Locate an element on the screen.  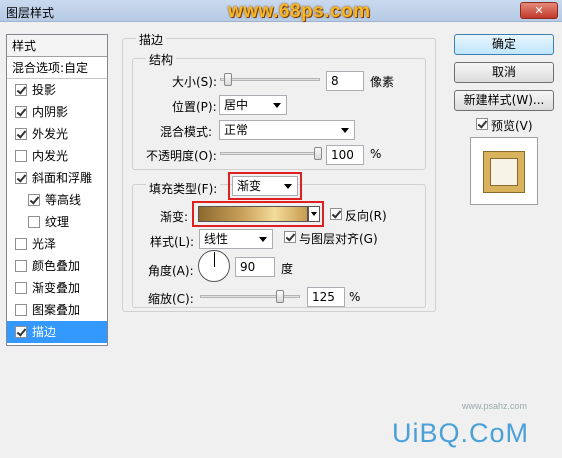
style-item-inner-glow: 内发光 is located at coordinates (57, 156).